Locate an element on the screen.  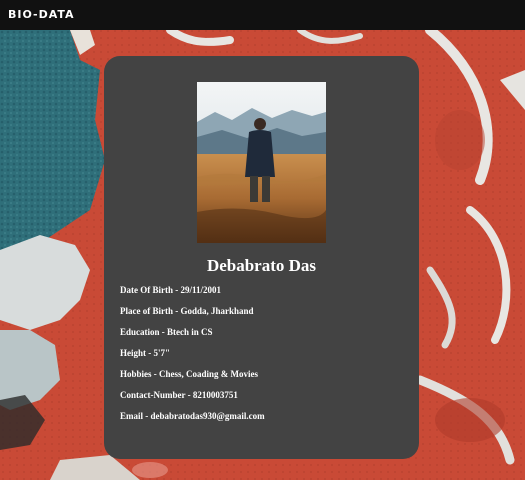
profile-photo is located at coordinates (261, 162).